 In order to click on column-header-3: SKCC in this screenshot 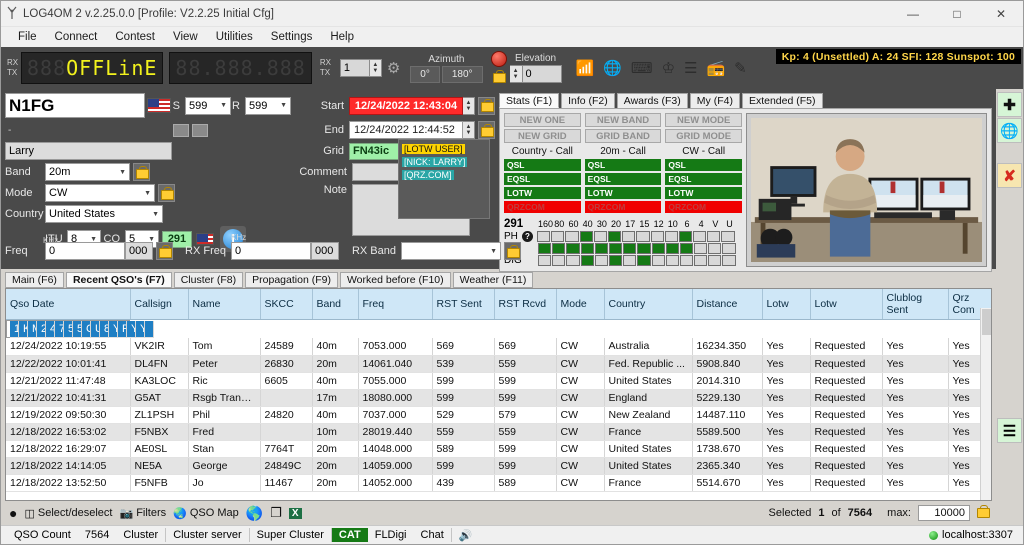, I will do `click(286, 304)`.